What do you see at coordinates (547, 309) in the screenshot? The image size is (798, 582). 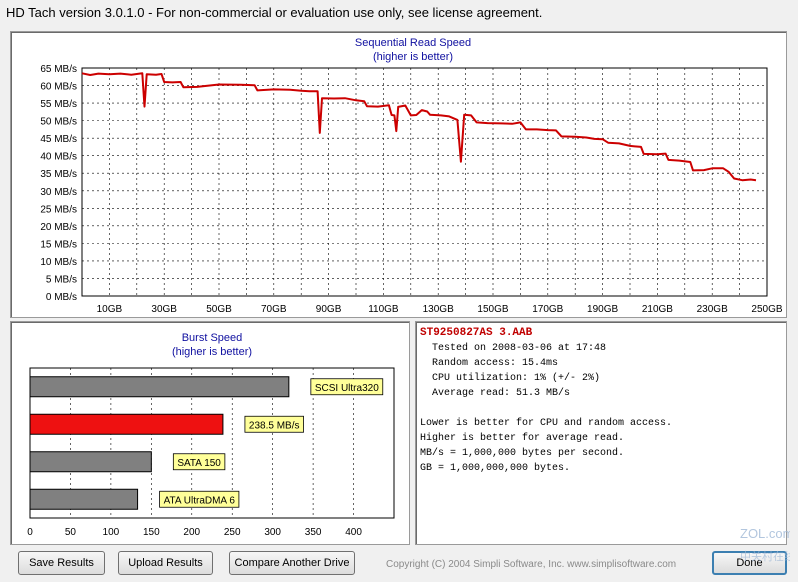 I see `seq-x-tick-label: 170GB` at bounding box center [547, 309].